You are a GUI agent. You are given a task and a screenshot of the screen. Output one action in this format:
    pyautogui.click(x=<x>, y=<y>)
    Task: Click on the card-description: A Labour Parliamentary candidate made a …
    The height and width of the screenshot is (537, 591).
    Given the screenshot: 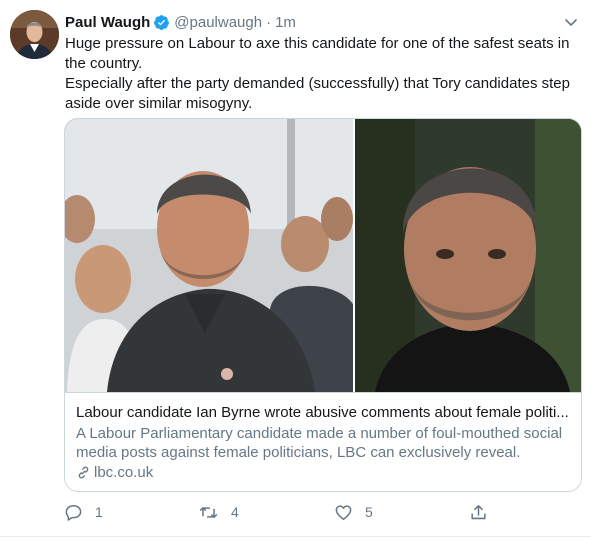 What is the action you would take?
    pyautogui.click(x=319, y=443)
    